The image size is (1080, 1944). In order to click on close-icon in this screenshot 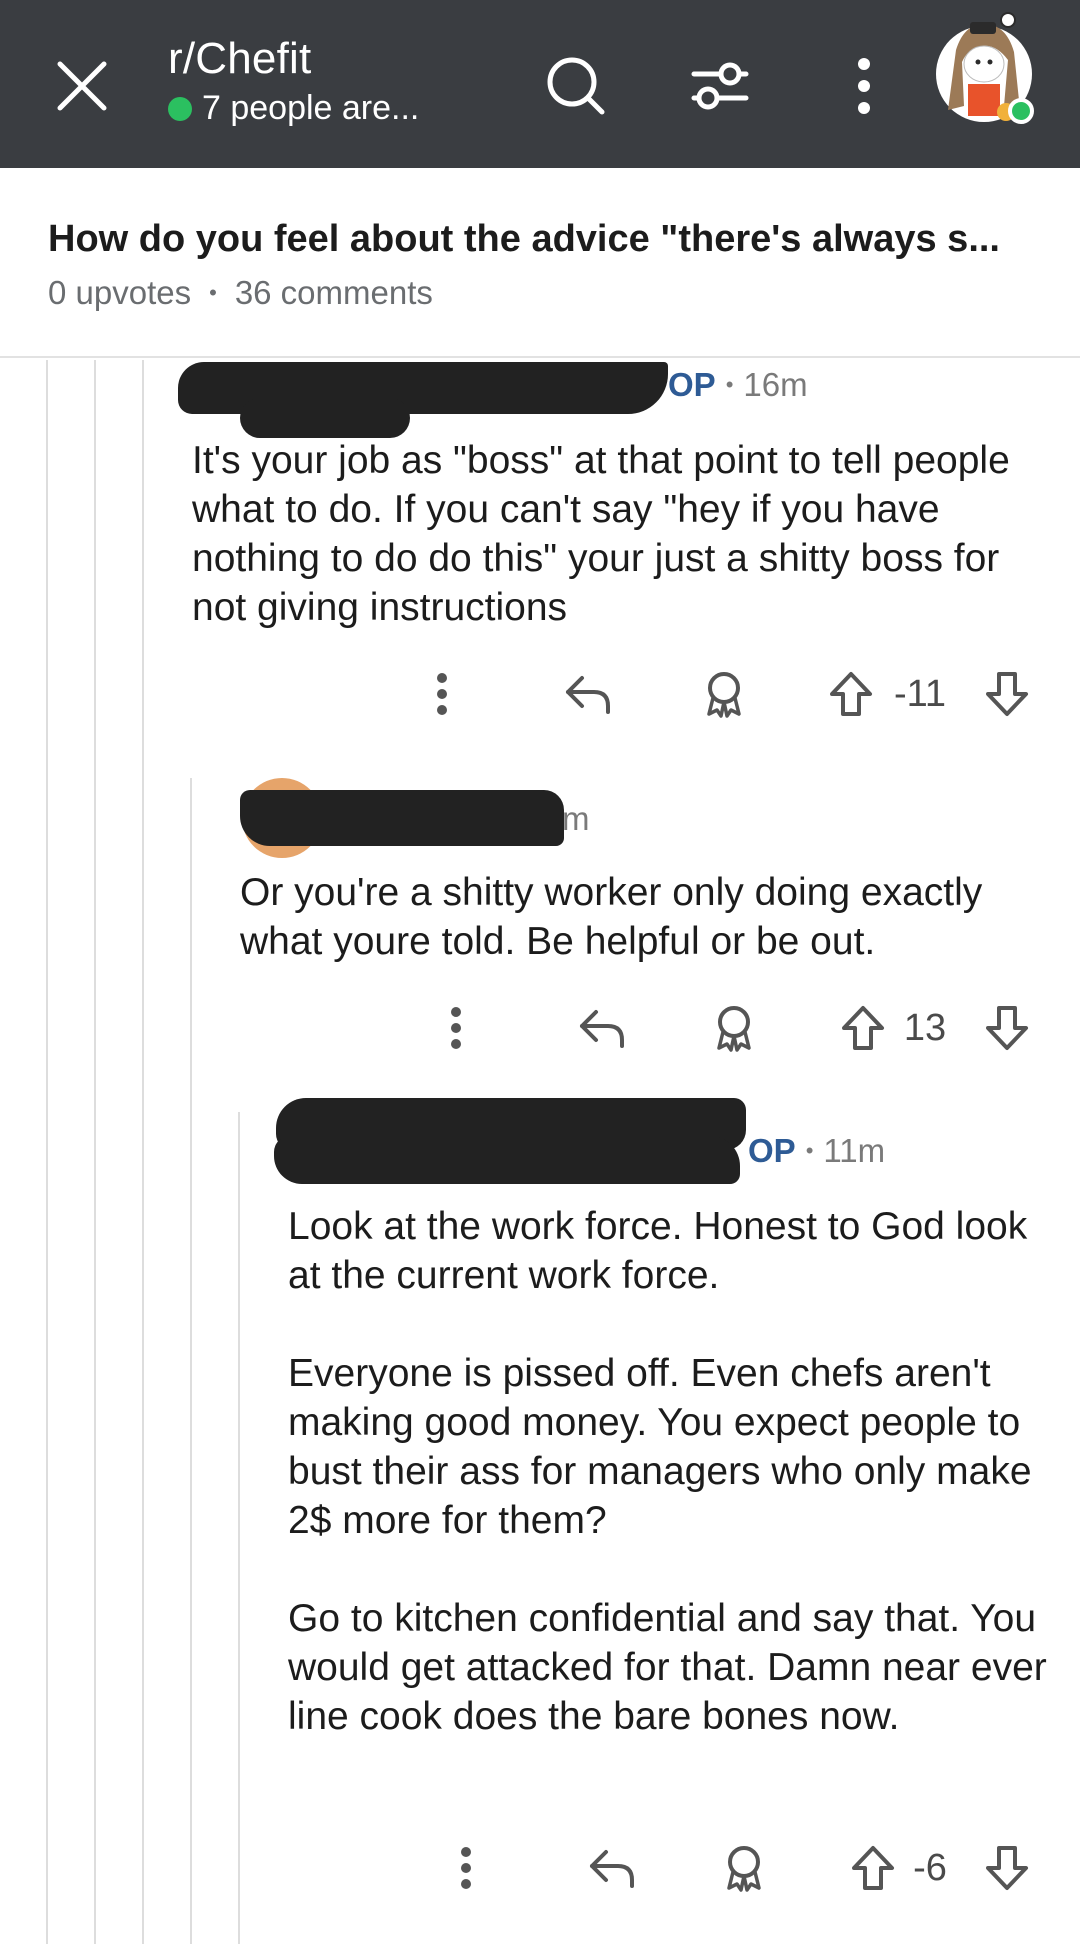, I will do `click(82, 86)`.